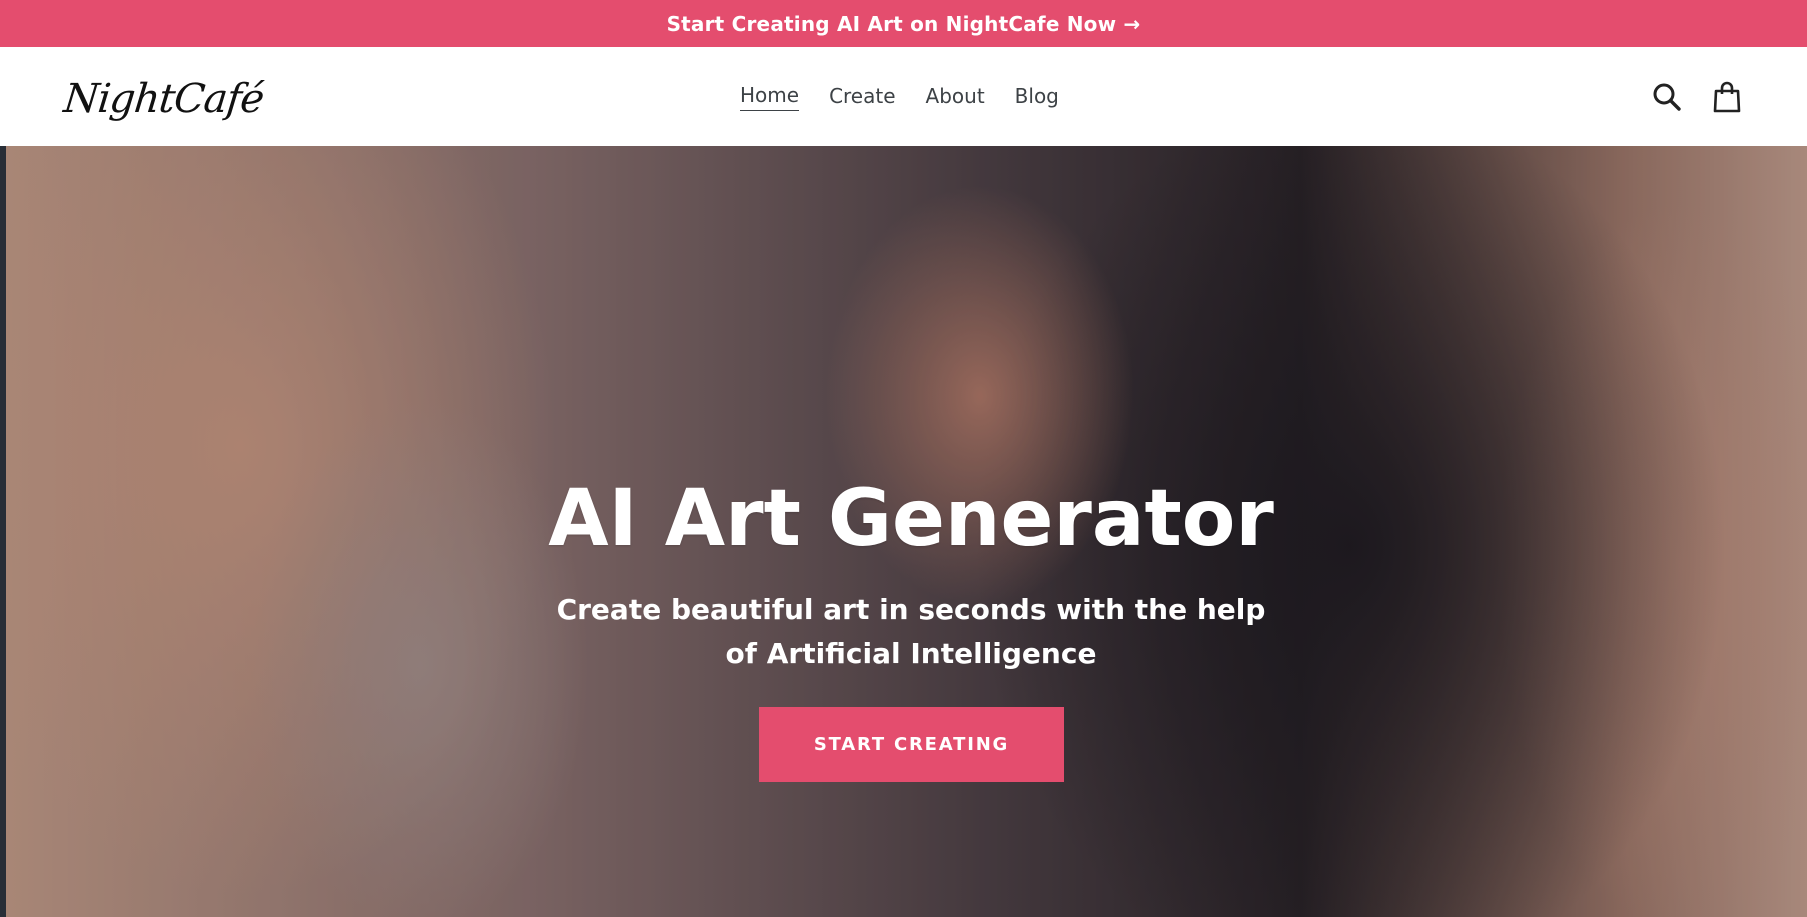  I want to click on announcement-bar: Start Creating AI Art on NightCafe Now →, so click(903, 23).